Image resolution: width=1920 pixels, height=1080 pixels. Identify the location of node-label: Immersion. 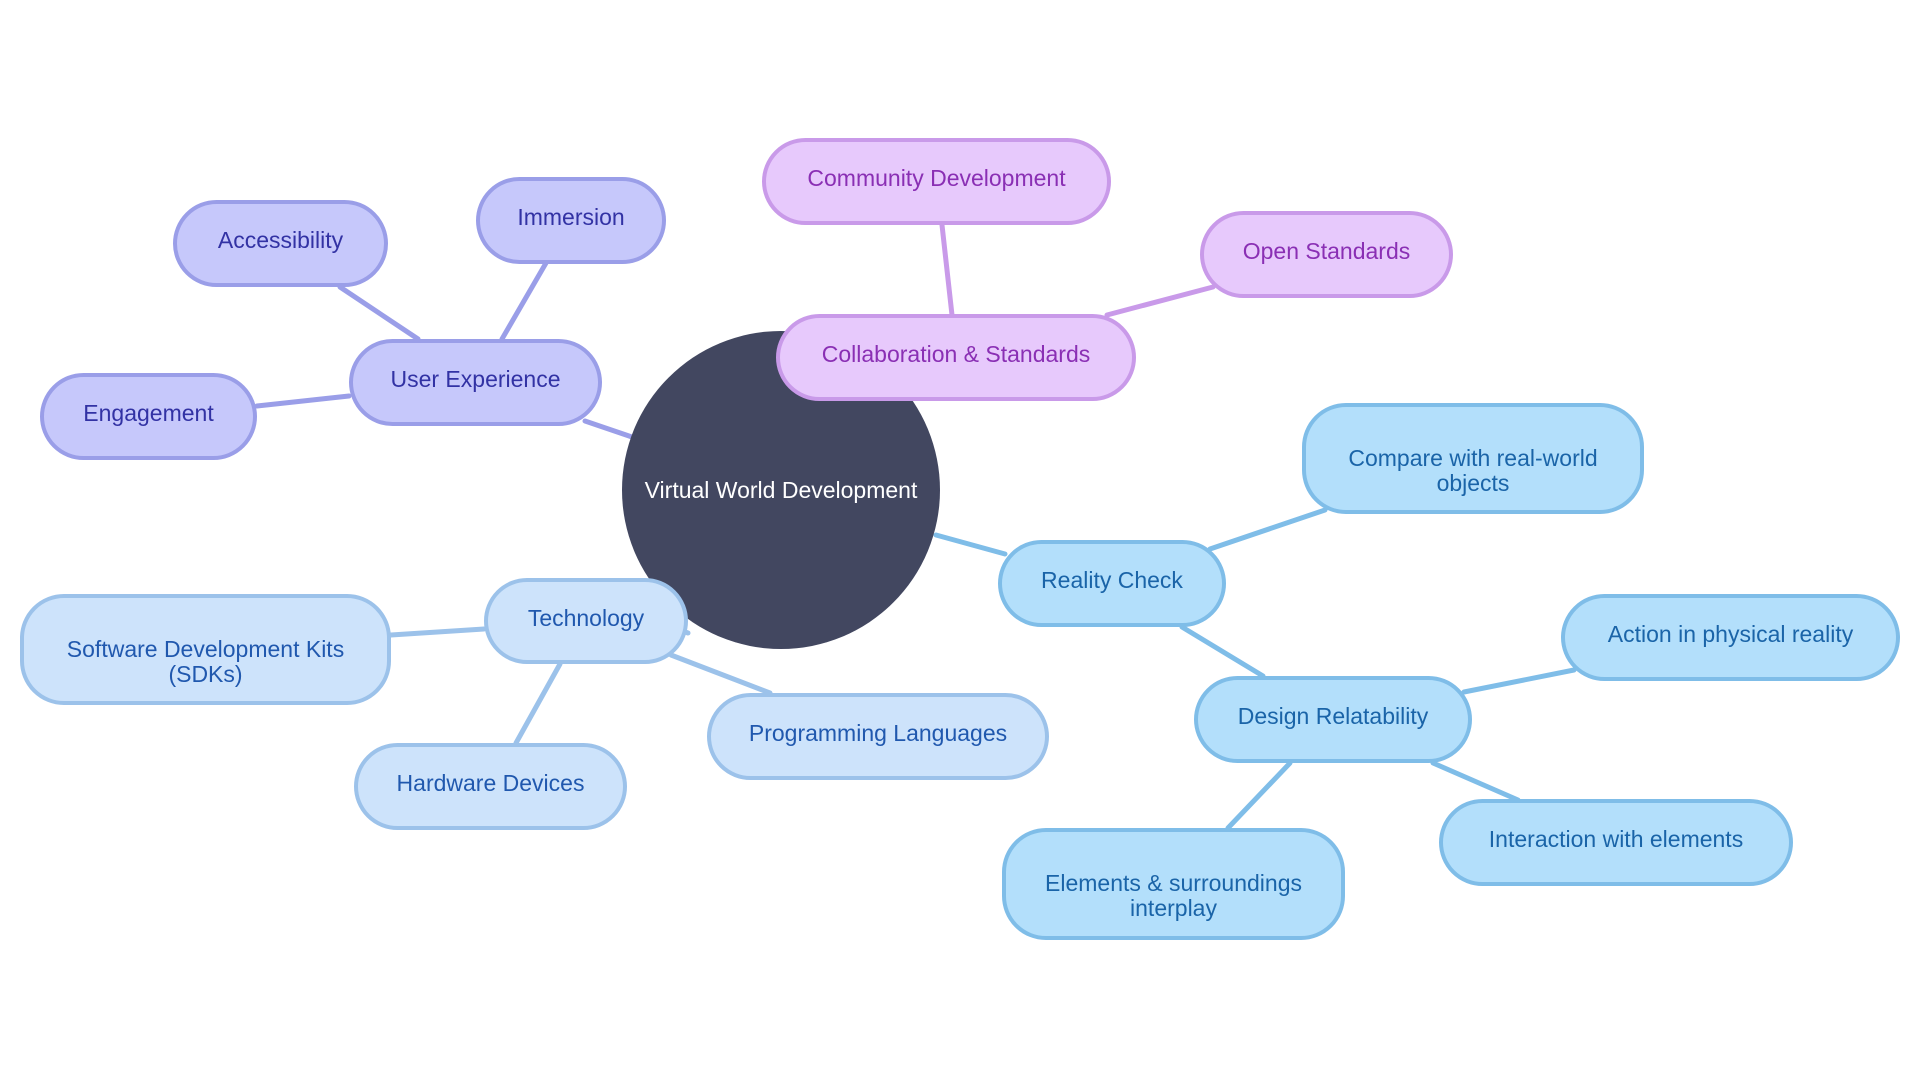
(571, 217).